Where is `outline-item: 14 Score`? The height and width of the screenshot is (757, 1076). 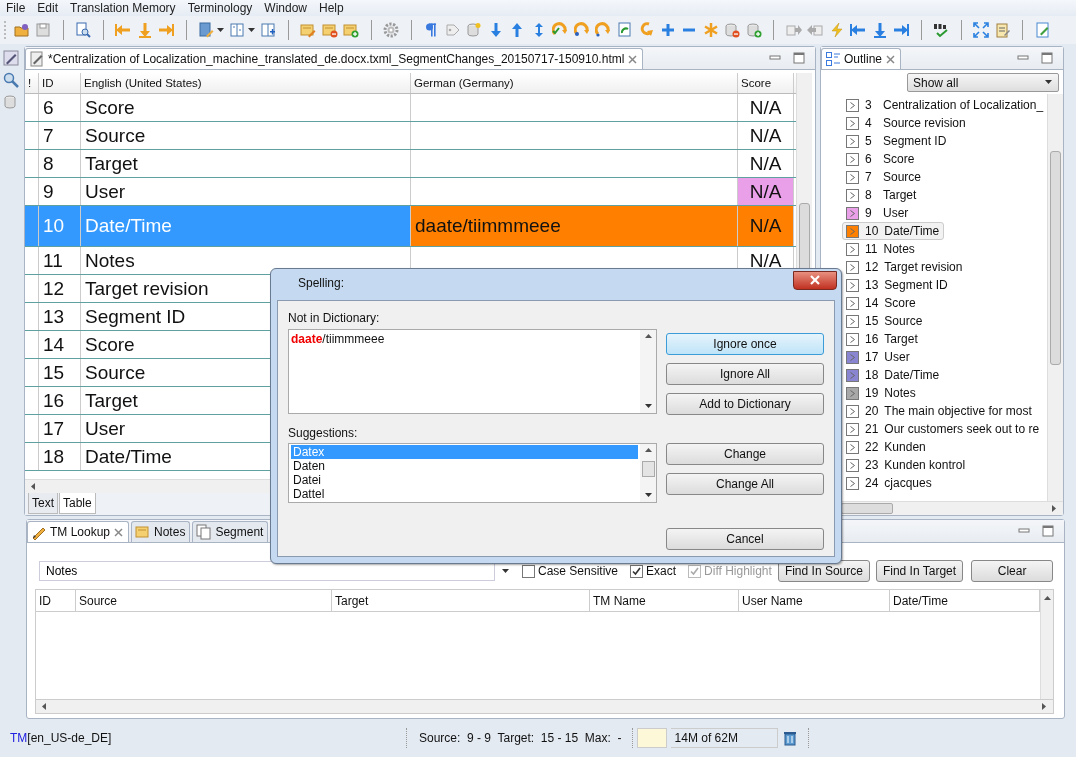 outline-item: 14 Score is located at coordinates (870, 303).